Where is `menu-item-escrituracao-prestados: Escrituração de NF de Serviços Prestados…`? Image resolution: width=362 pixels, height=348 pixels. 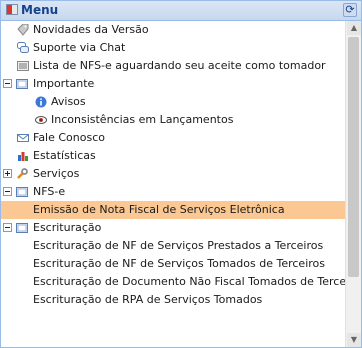 menu-item-escrituracao-prestados: Escrituração de NF de Serviços Prestados… is located at coordinates (173, 246).